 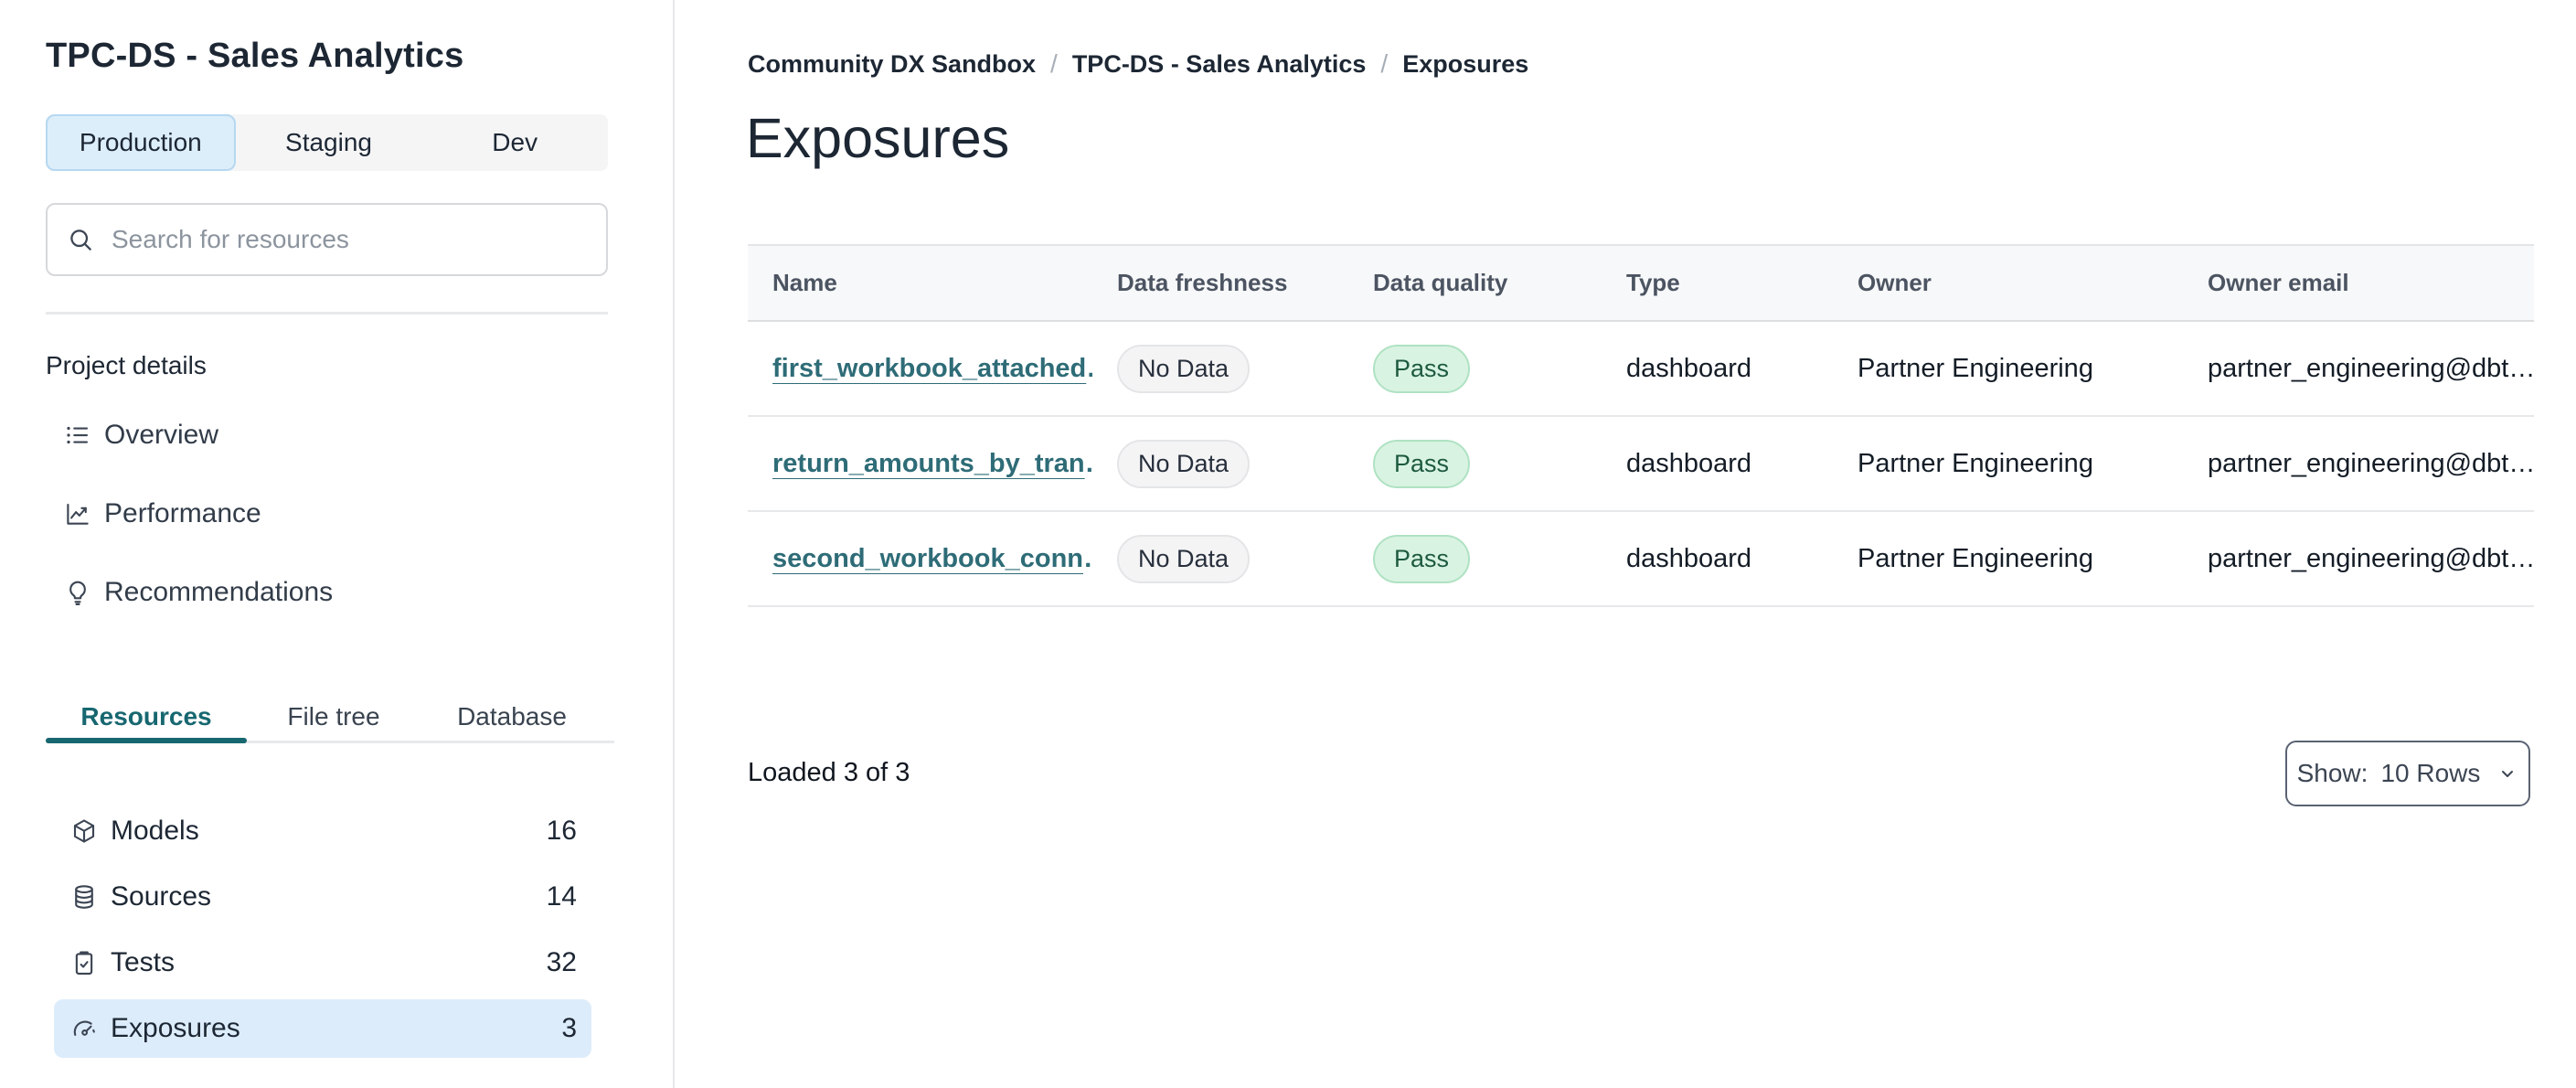 I want to click on sidebar-item-recommendations: Recommendations, so click(x=327, y=592).